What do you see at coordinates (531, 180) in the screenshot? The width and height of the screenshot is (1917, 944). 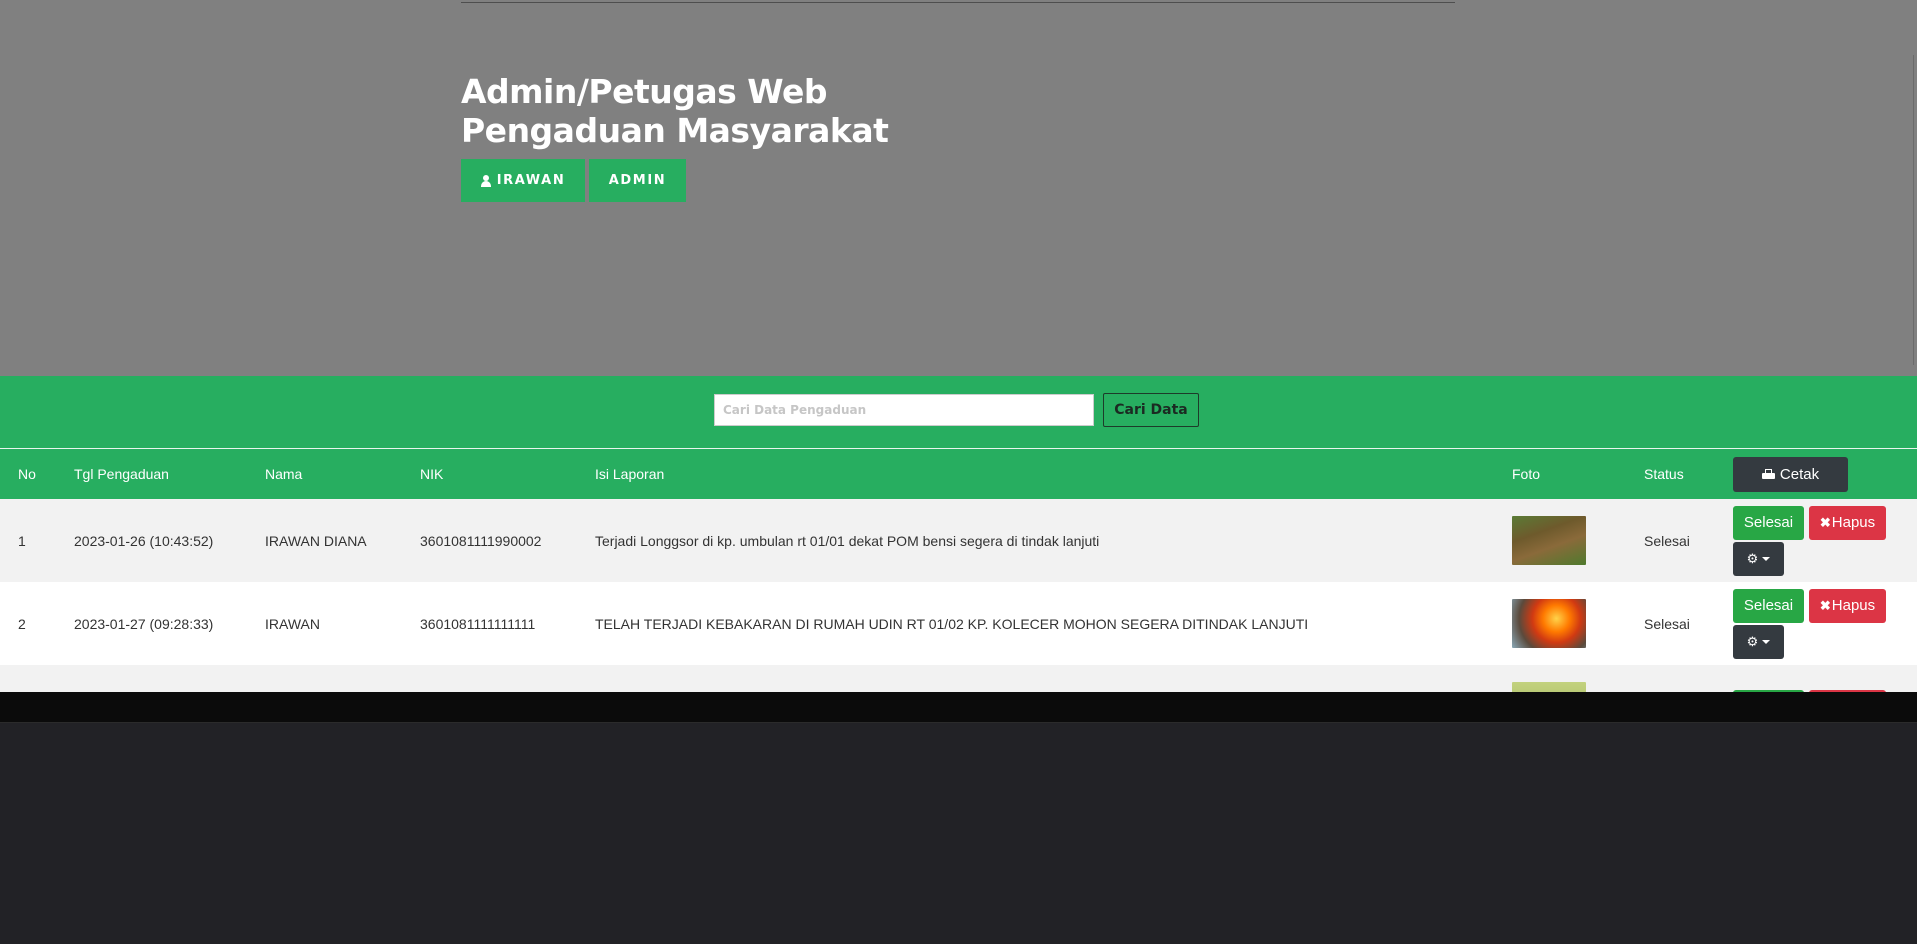 I see `user-label: IRAWAN` at bounding box center [531, 180].